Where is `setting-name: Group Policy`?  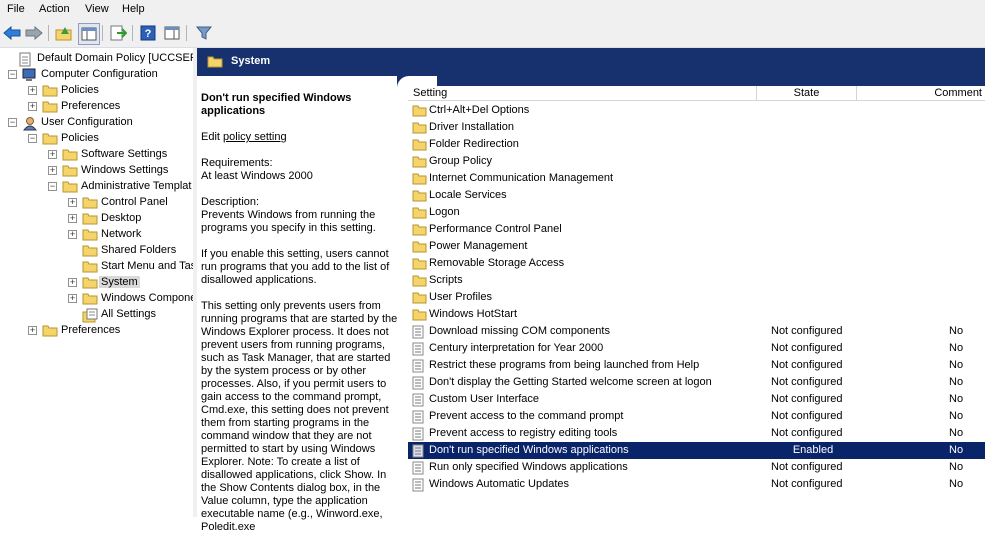 setting-name: Group Policy is located at coordinates (460, 161).